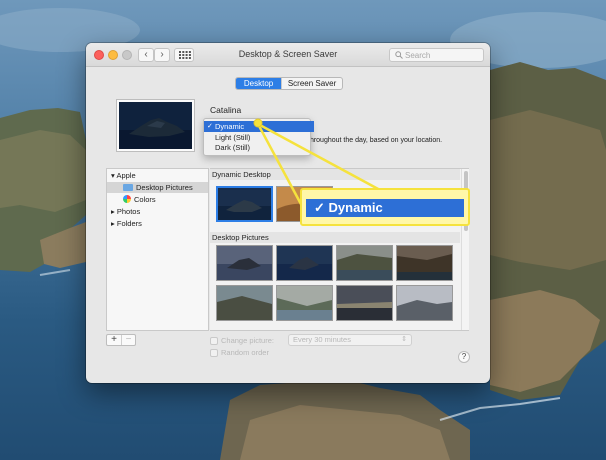 The image size is (606, 460). What do you see at coordinates (317, 162) in the screenshot?
I see `annotation-pointer` at bounding box center [317, 162].